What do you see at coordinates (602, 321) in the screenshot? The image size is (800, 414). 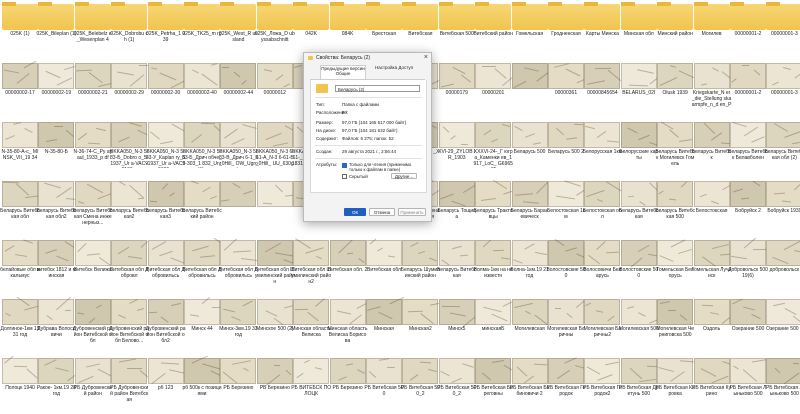 I see `file-item: Могилевская Баричны2` at bounding box center [602, 321].